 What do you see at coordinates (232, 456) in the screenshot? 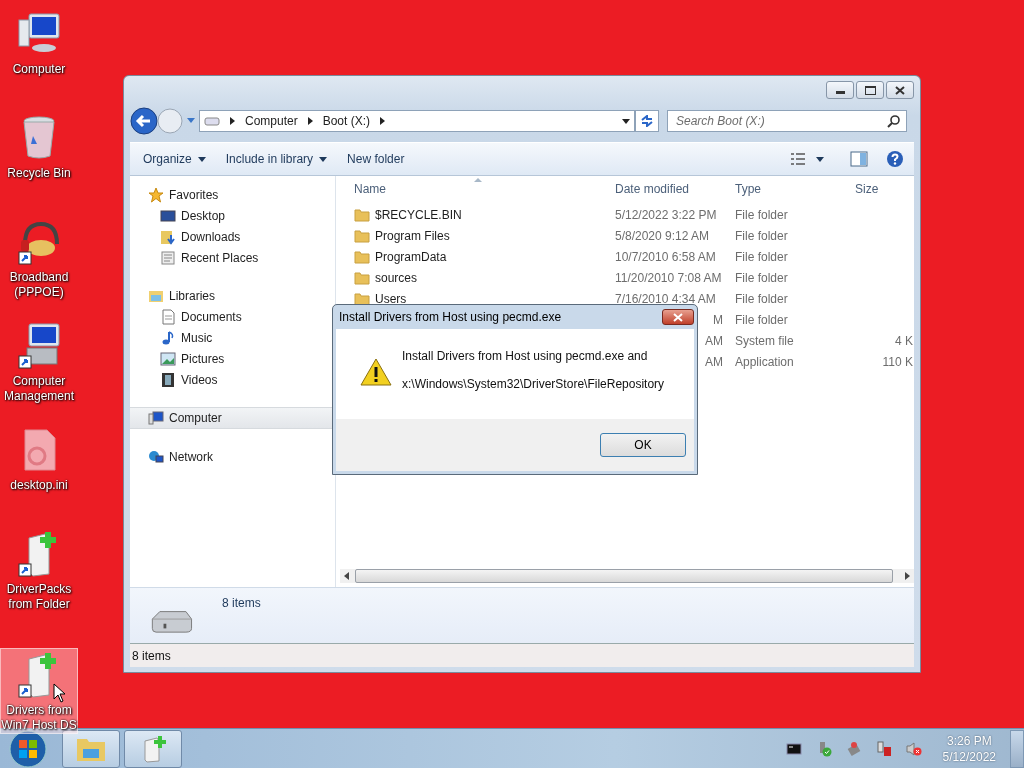
I see `nav-item: Network` at bounding box center [232, 456].